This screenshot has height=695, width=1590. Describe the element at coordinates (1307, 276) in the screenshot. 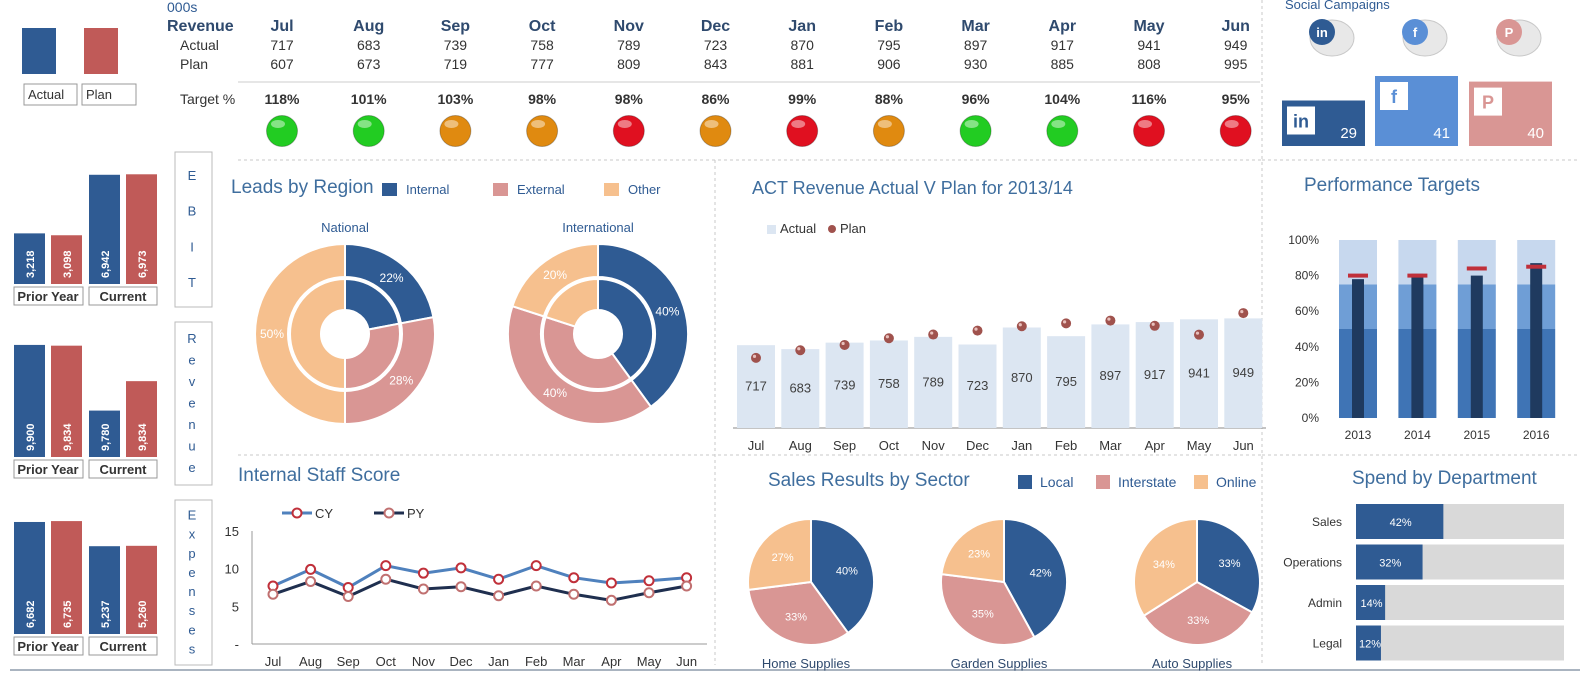

I see `performance-y-tick: 80%` at that location.